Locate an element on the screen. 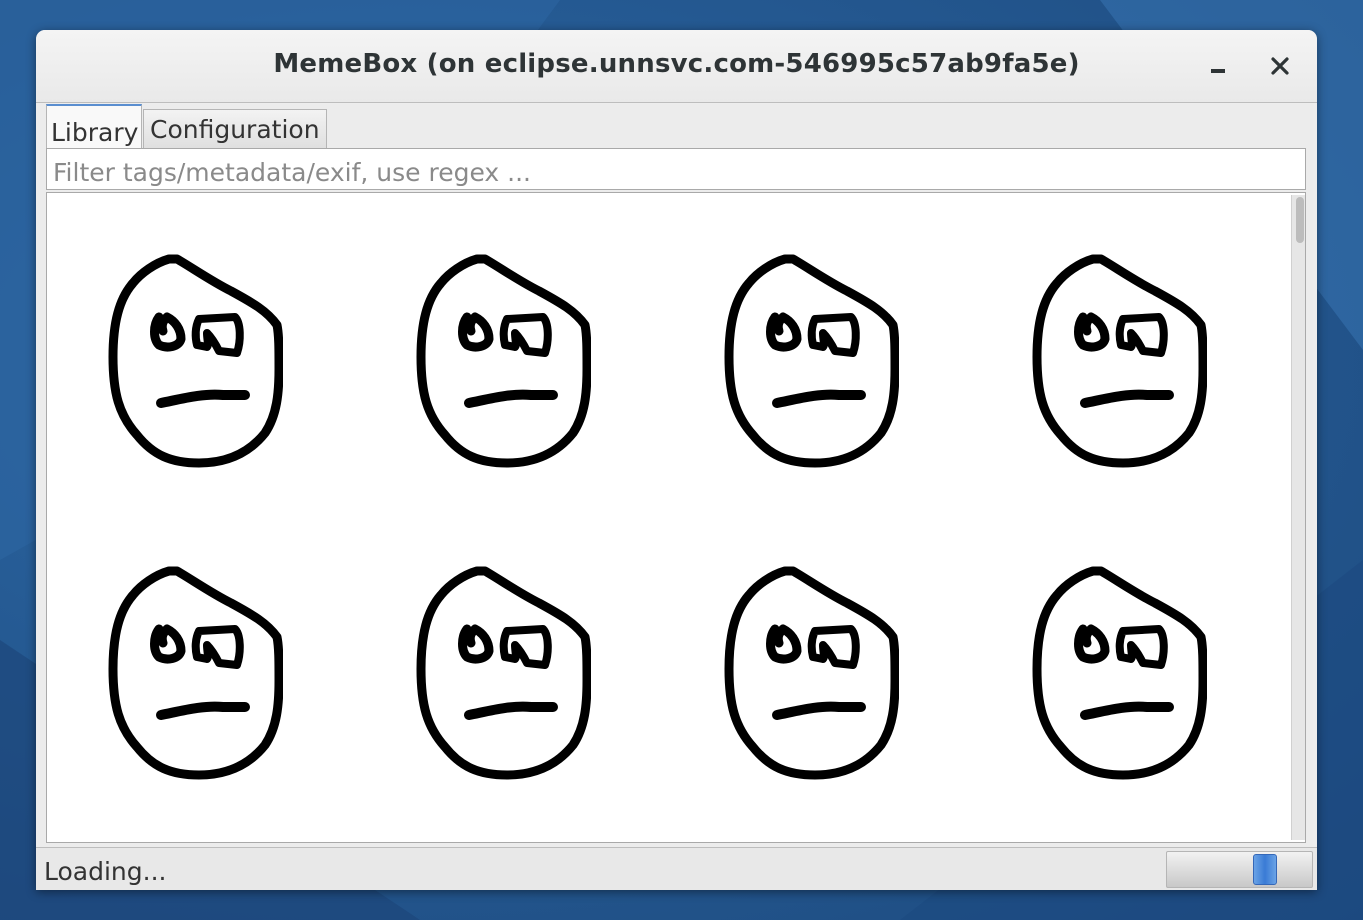 Image resolution: width=1363 pixels, height=920 pixels. minimize-button is located at coordinates (1218, 66).